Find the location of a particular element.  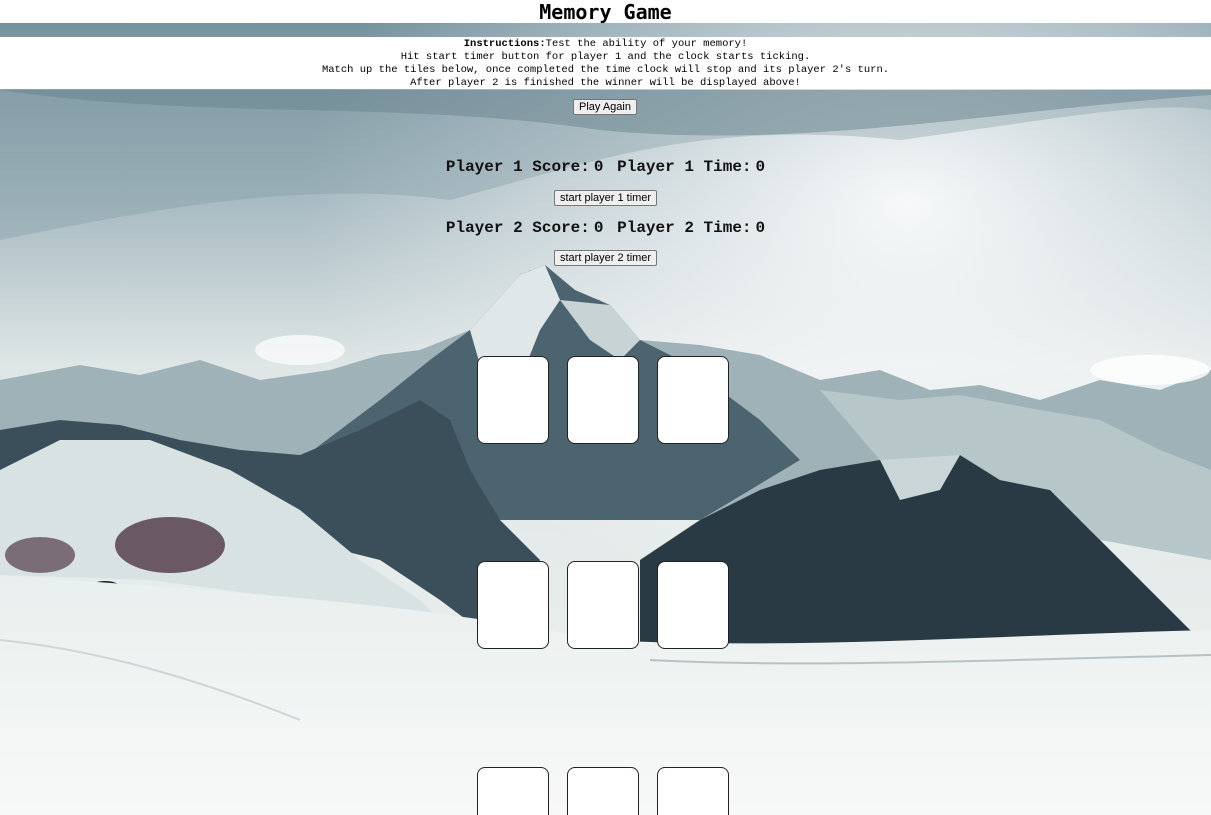

title-bar: Memory Game is located at coordinates (605, 12).